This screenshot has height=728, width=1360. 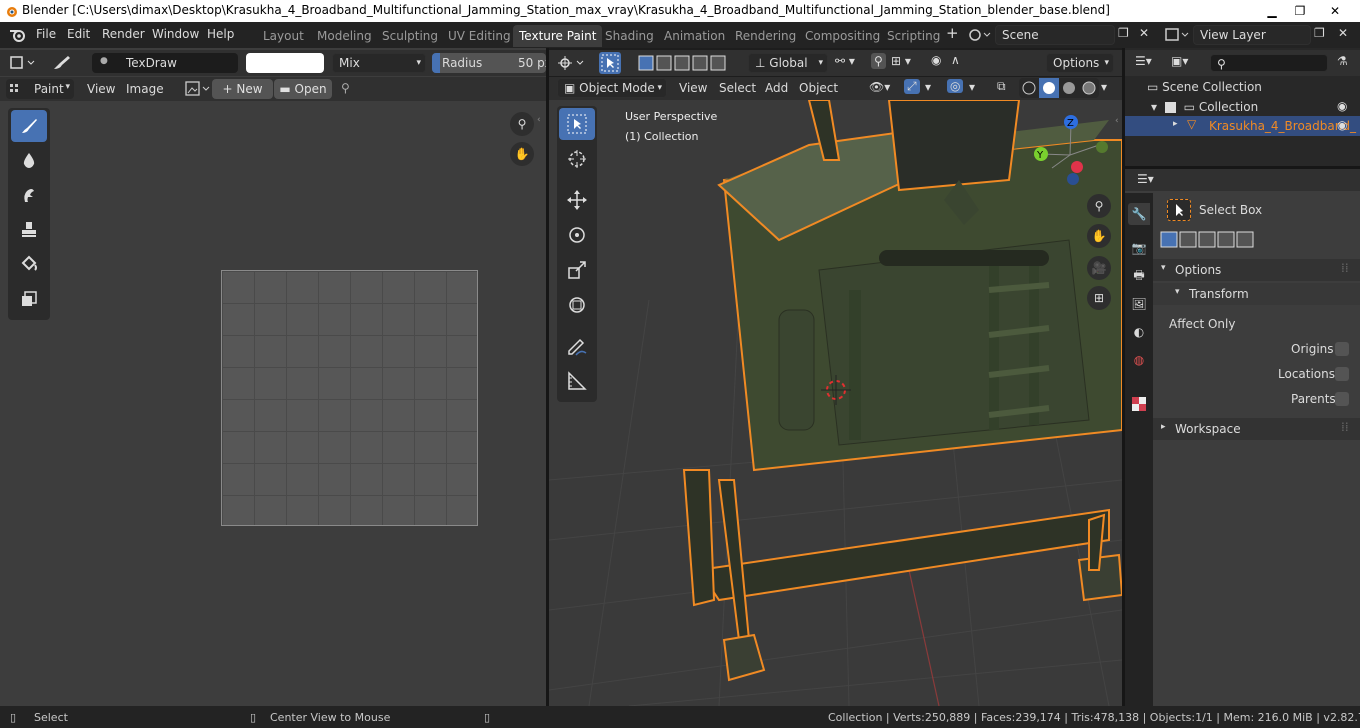 I want to click on delete-scene-icon: ✕, so click(x=1144, y=33).